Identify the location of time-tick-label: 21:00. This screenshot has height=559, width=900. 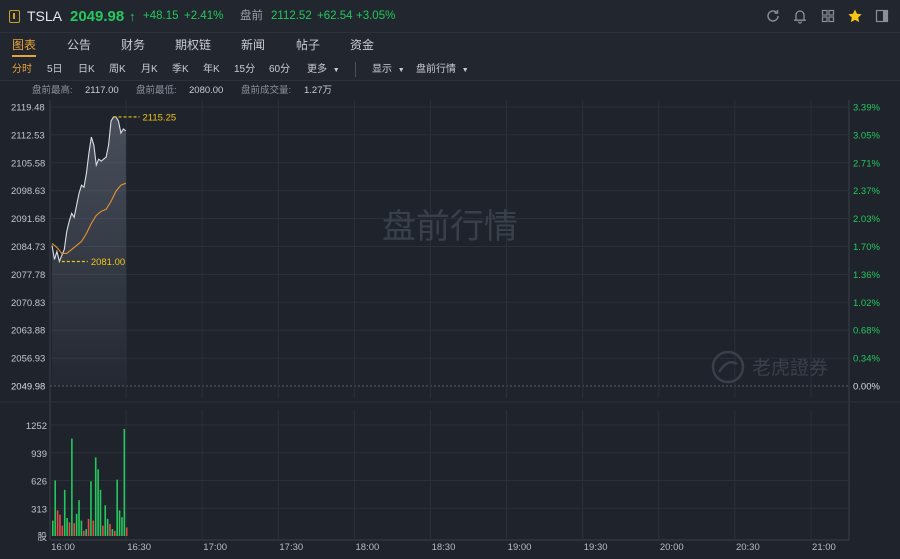
(824, 547).